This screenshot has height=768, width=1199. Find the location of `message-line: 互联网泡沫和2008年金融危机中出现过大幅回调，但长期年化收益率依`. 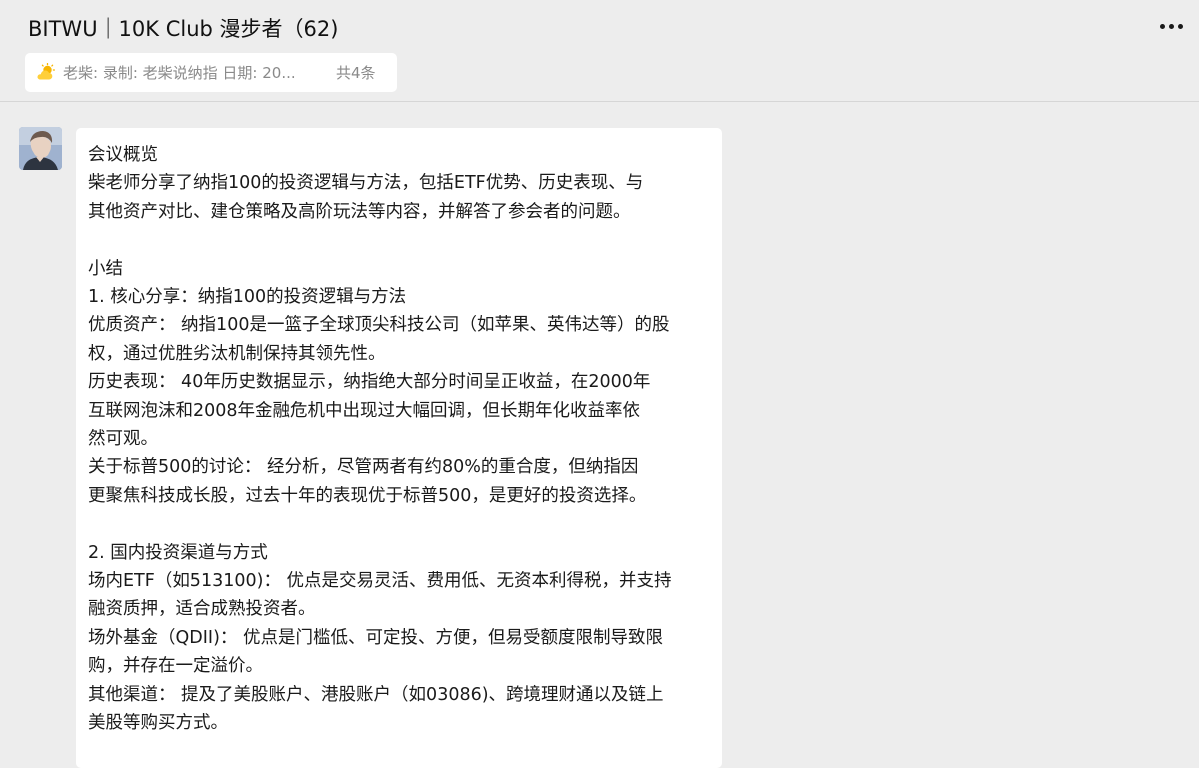

message-line: 互联网泡沫和2008年金融危机中出现过大幅回调，但长期年化收益率依 is located at coordinates (364, 410).